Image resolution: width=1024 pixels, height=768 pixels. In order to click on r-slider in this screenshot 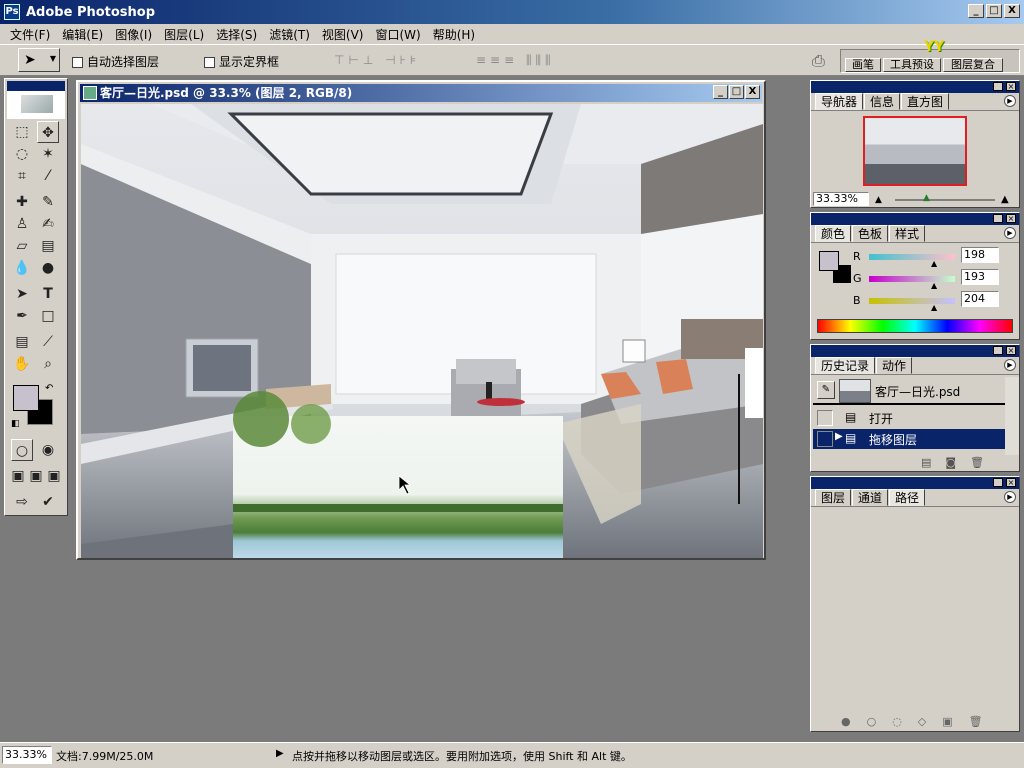, I will do `click(912, 257)`.